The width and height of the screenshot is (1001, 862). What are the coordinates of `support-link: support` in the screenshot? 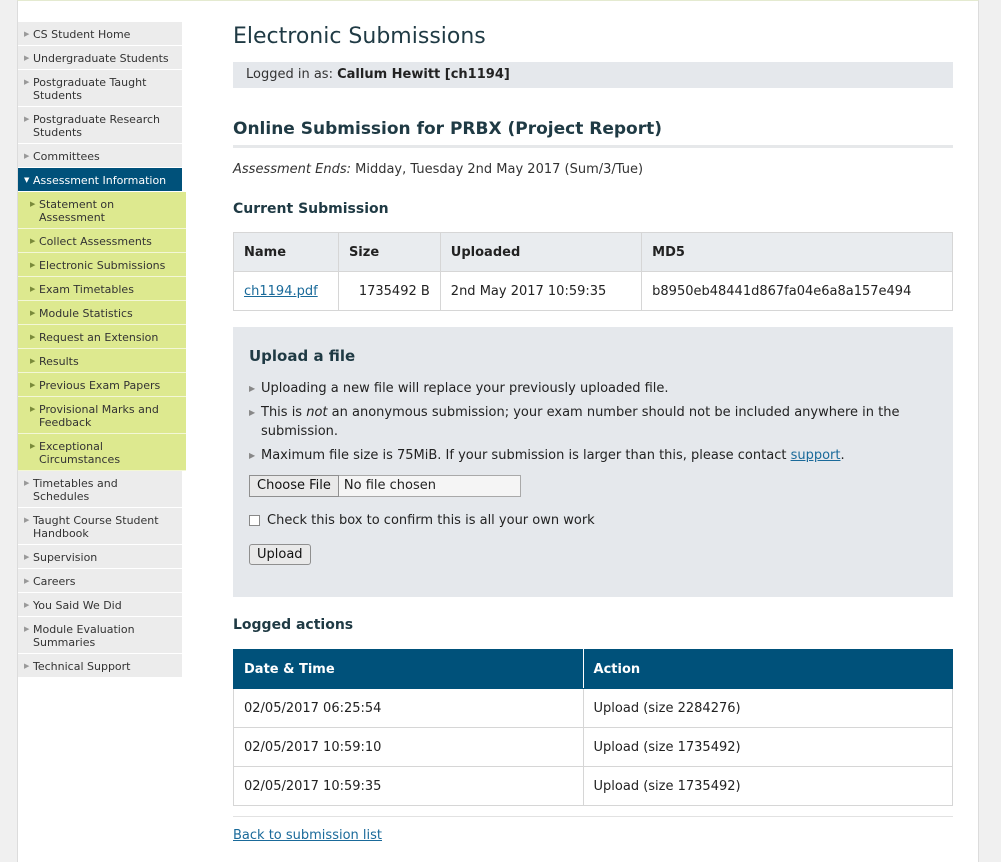 It's located at (816, 455).